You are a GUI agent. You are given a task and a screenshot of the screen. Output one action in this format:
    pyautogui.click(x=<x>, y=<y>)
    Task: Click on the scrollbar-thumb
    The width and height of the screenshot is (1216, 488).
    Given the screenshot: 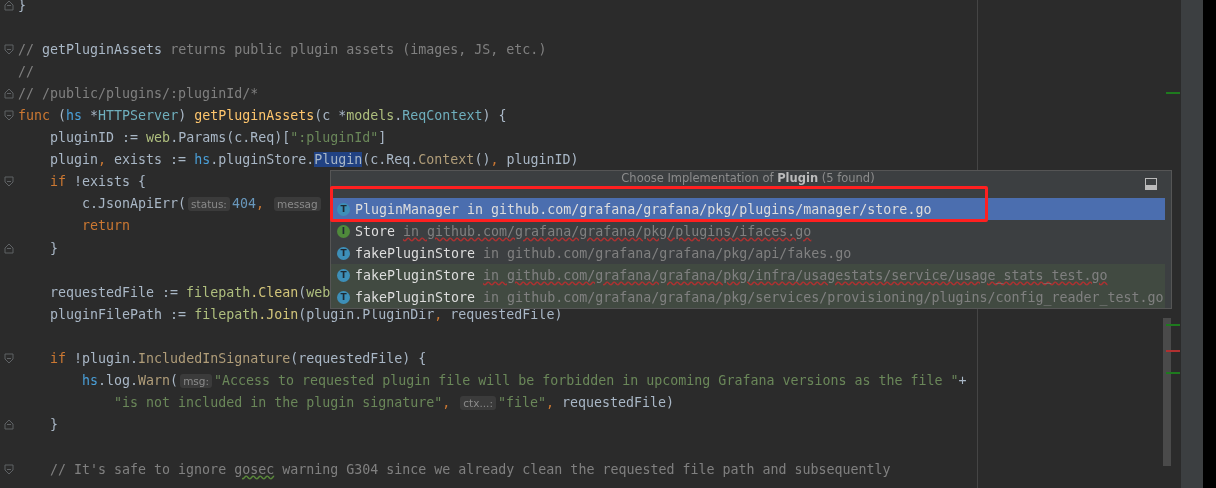 What is the action you would take?
    pyautogui.click(x=1167, y=392)
    